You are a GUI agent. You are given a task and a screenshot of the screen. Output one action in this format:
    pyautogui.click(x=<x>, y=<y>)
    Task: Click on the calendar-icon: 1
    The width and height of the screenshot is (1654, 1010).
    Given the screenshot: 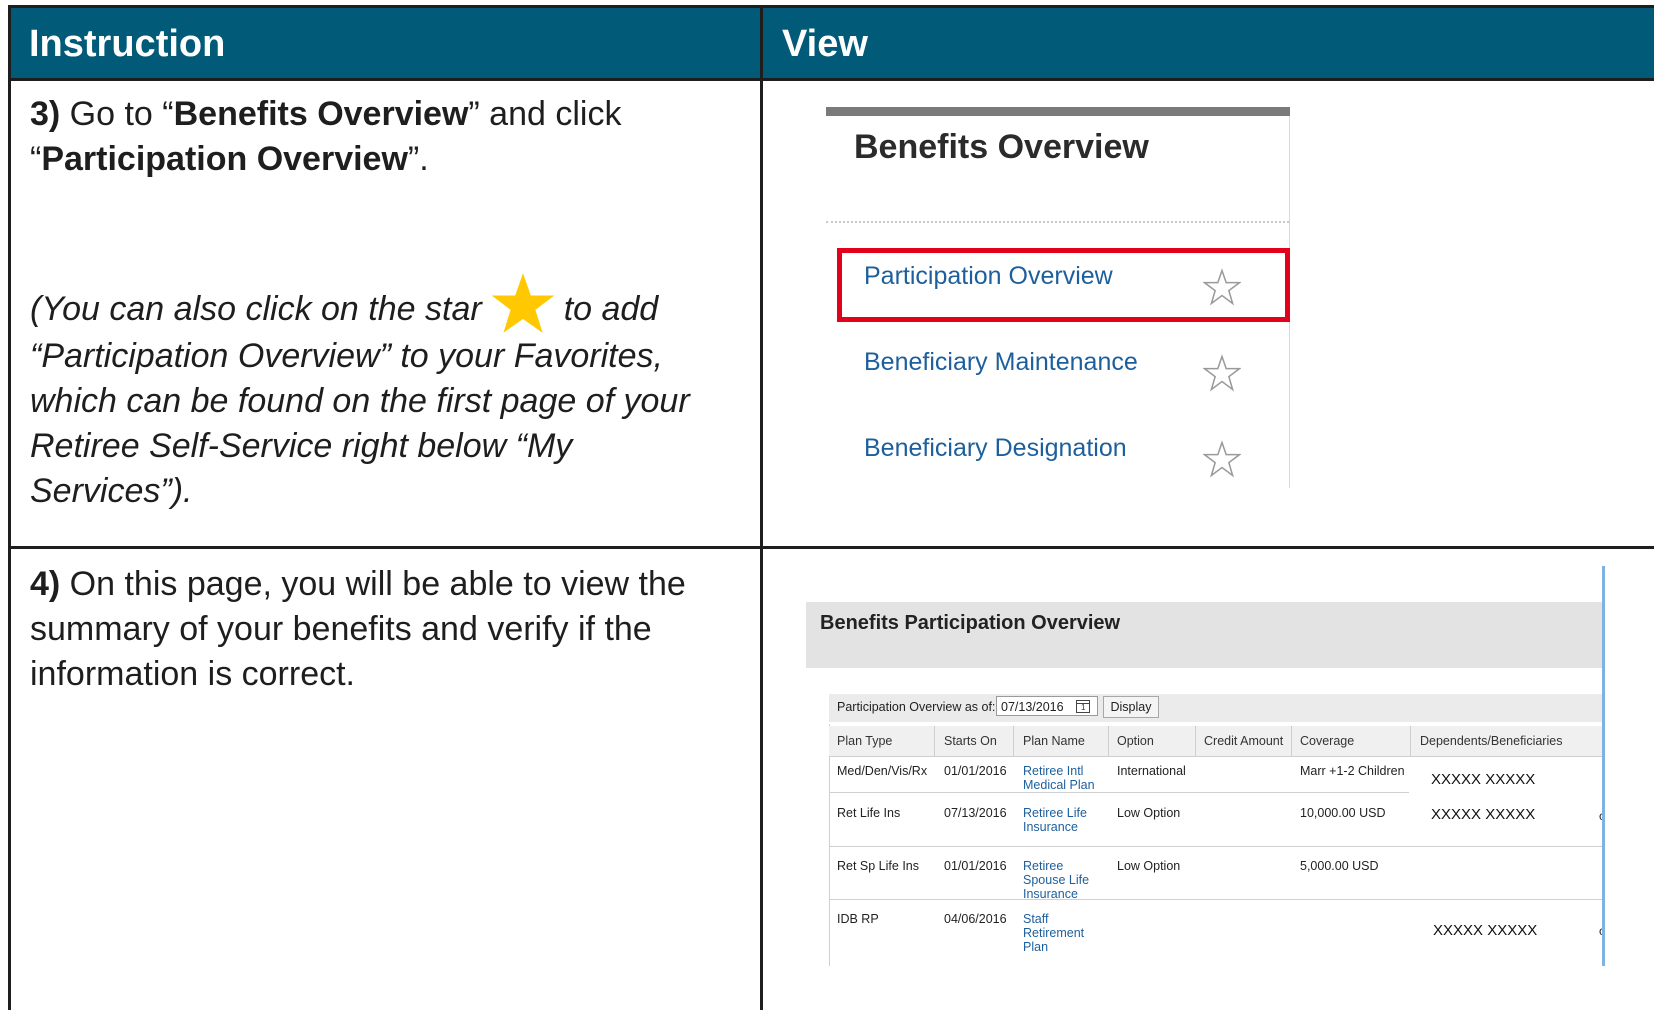 What is the action you would take?
    pyautogui.click(x=1083, y=706)
    